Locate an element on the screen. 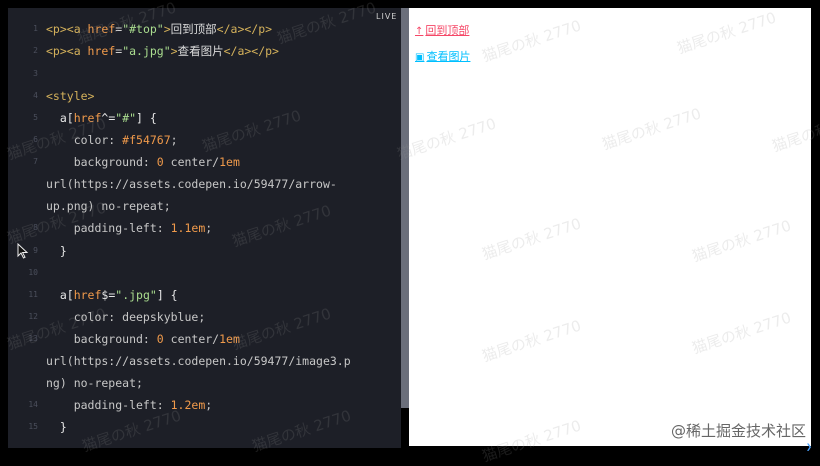  code-token: 回到顶部 is located at coordinates (193, 29).